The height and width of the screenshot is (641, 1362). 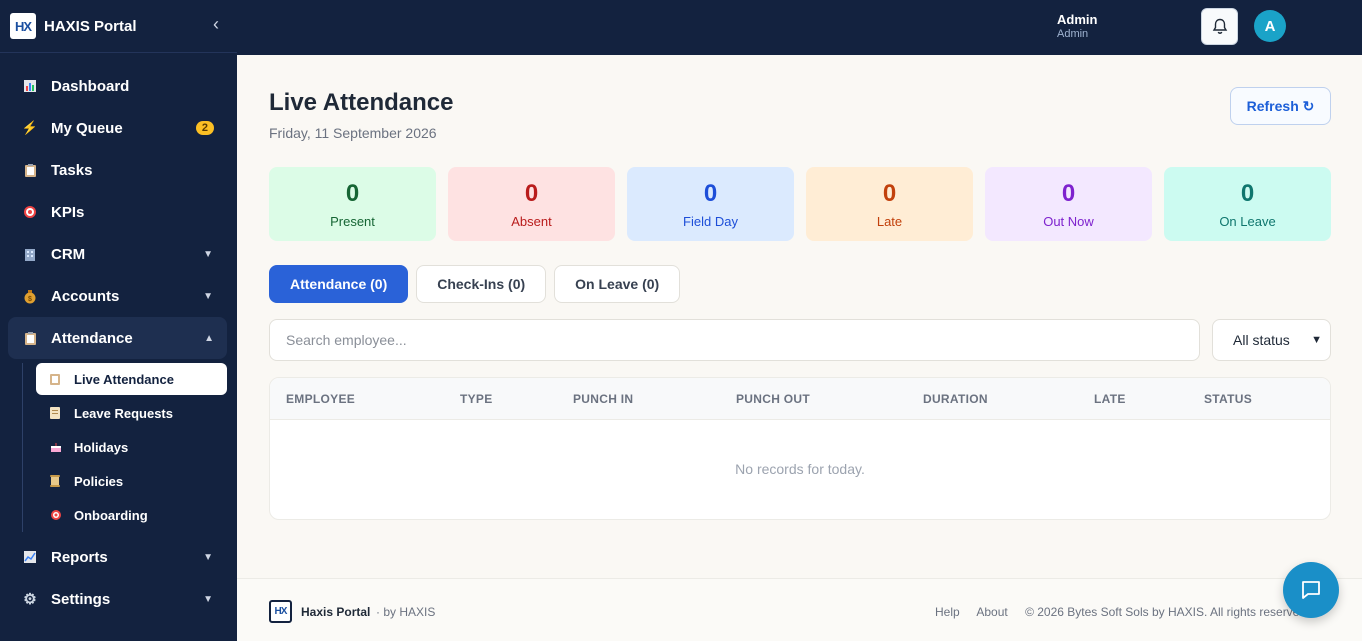 I want to click on column-header-punch-in: PUNCH IN, so click(x=603, y=399).